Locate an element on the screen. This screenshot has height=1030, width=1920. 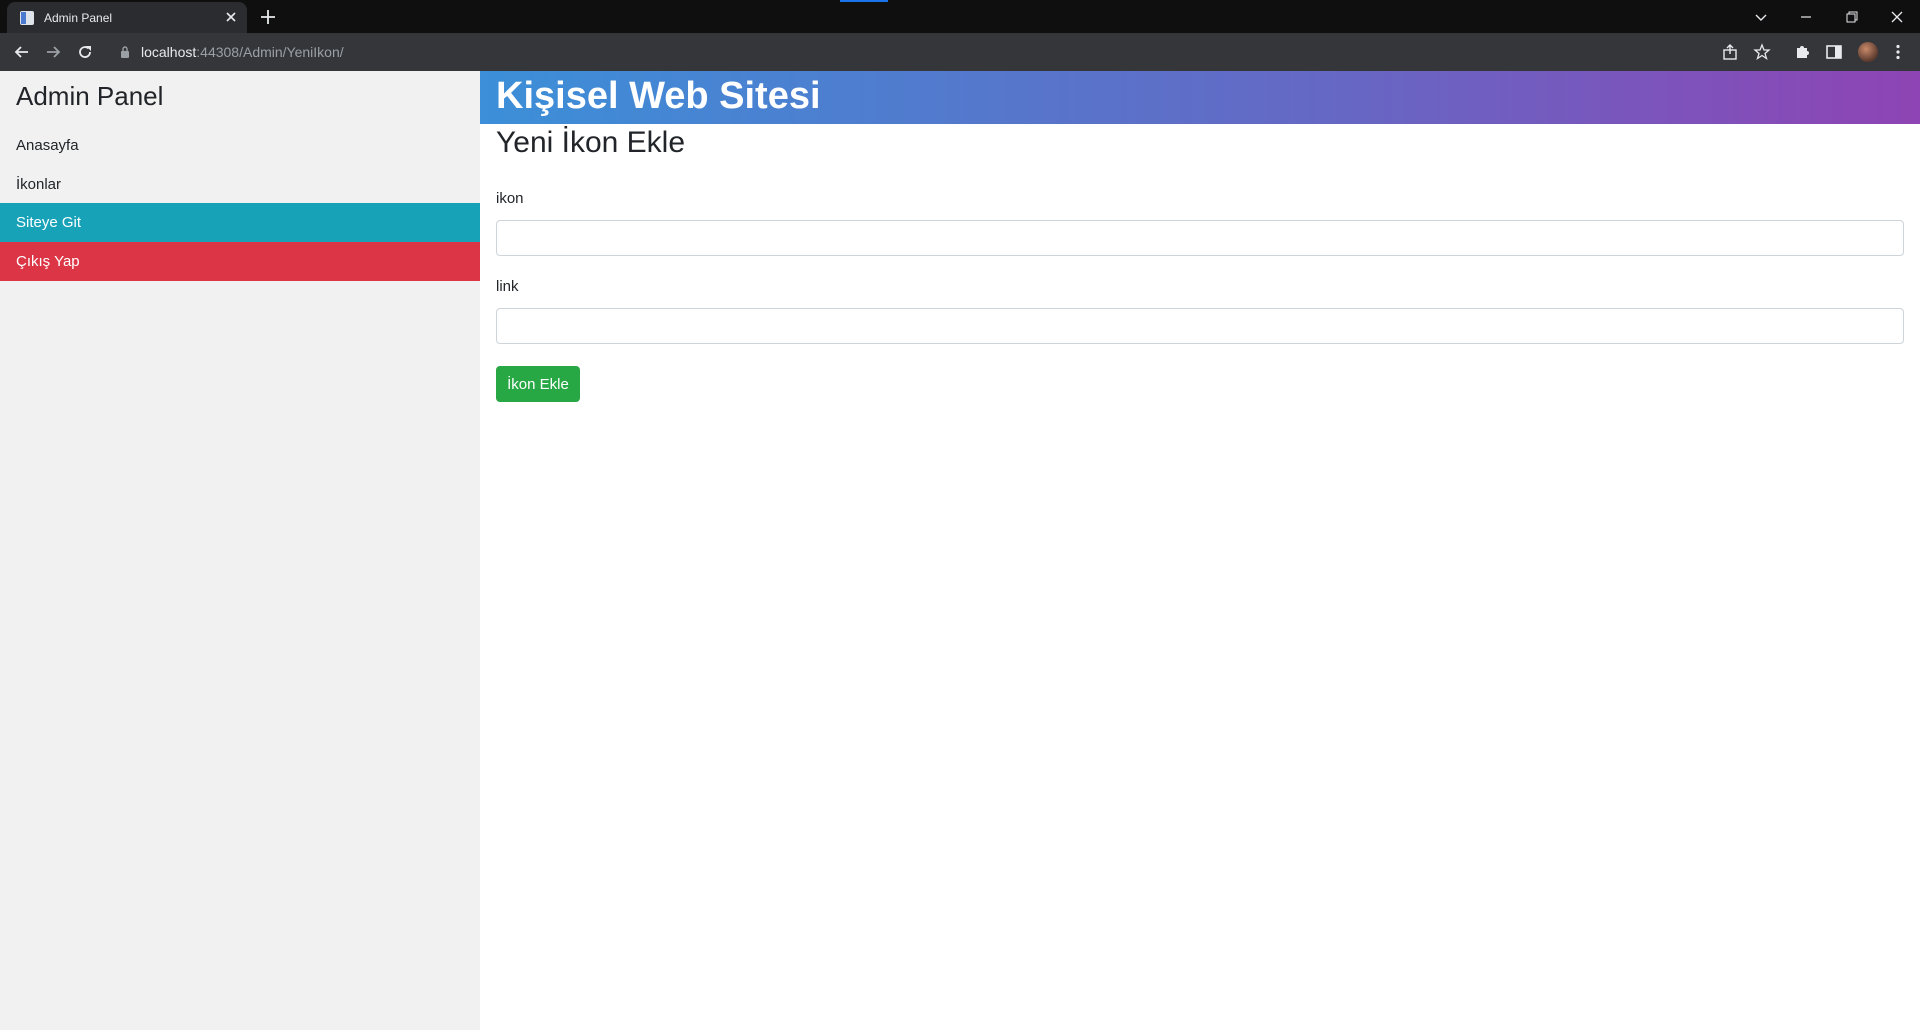
new-tab-icon is located at coordinates (268, 17).